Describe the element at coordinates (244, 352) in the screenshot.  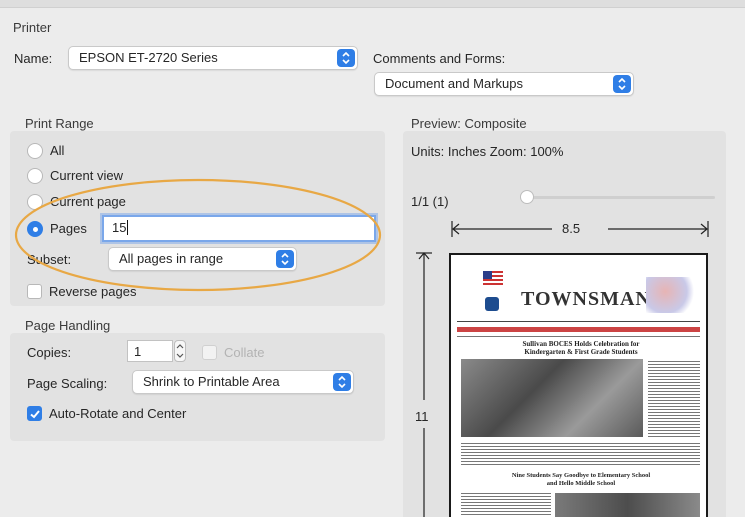
I see `collate-label: Collate` at that location.